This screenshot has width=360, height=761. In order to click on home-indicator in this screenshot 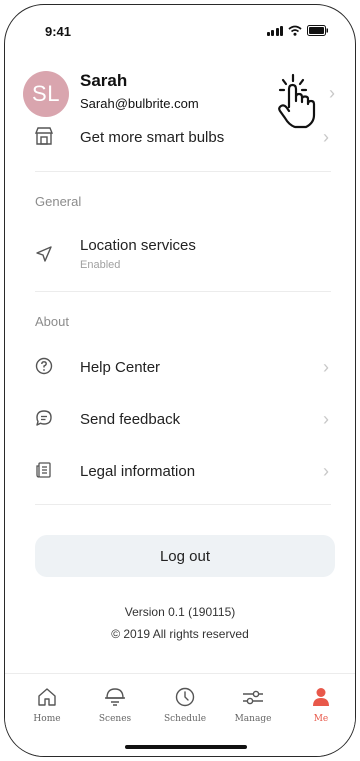, I will do `click(186, 747)`.